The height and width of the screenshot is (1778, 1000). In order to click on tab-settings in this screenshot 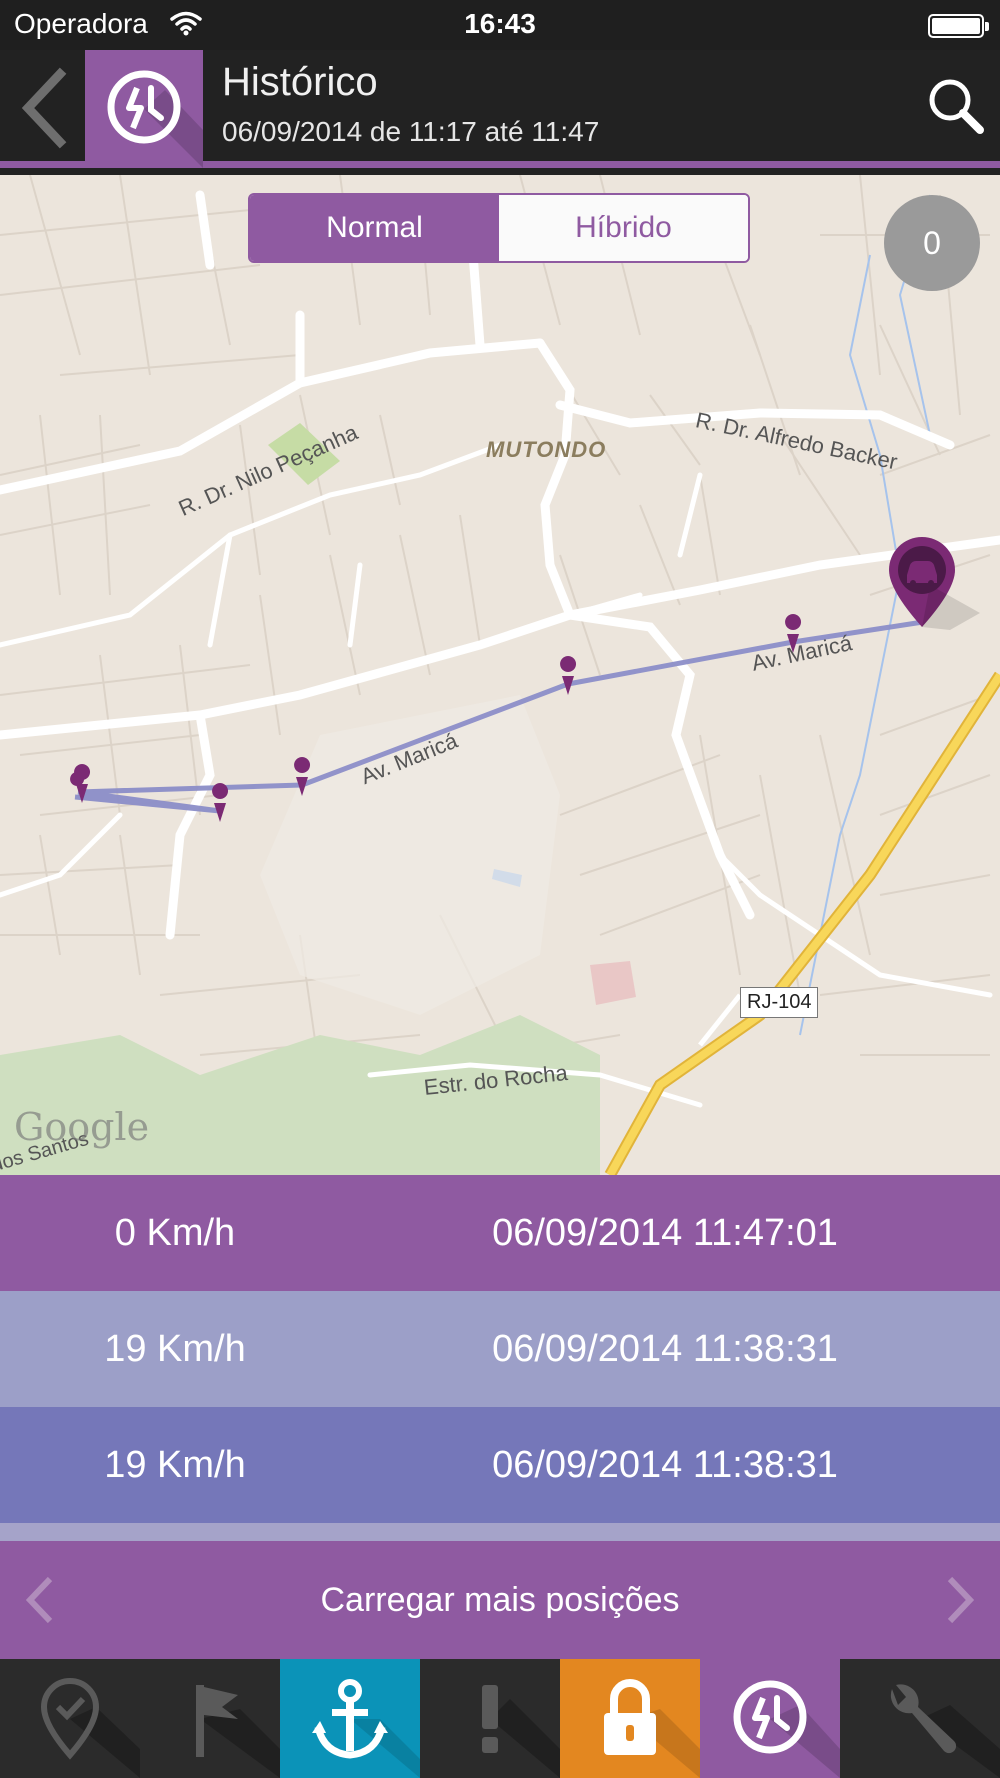, I will do `click(920, 1718)`.